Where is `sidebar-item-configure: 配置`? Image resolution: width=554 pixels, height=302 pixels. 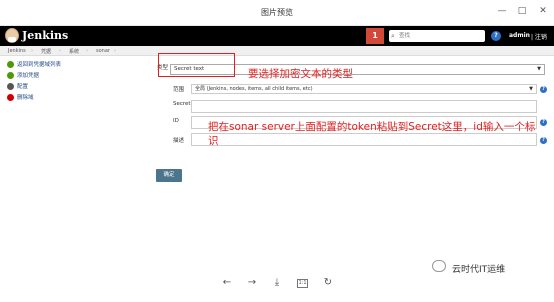
sidebar-item-configure: 配置 is located at coordinates (17, 87).